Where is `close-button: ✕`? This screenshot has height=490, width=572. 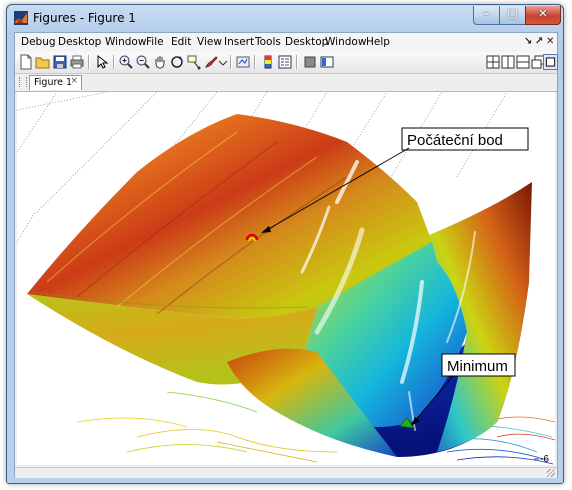
close-button: ✕ is located at coordinates (543, 15).